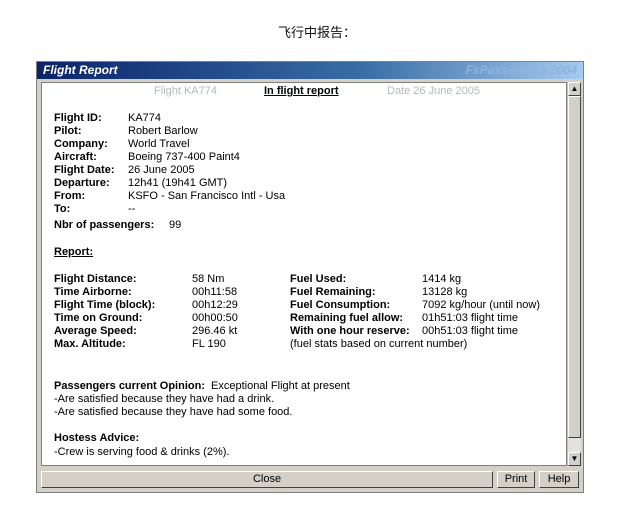 This screenshot has width=634, height=516. I want to click on info-value-company: World Travel, so click(159, 144).